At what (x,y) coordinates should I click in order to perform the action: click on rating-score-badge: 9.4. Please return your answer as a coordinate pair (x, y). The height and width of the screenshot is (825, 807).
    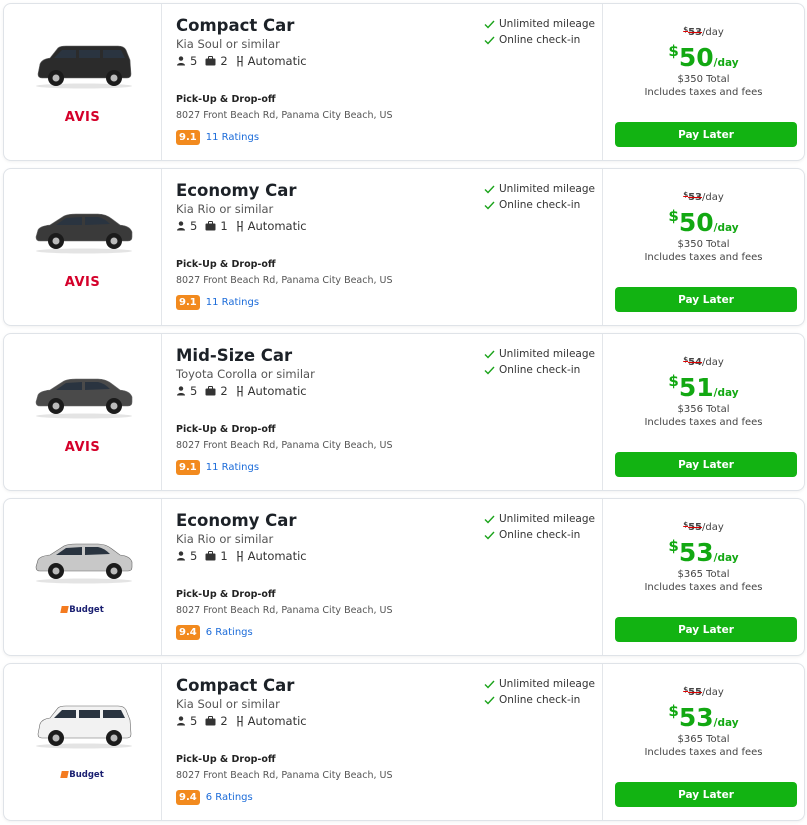
    Looking at the image, I should click on (188, 632).